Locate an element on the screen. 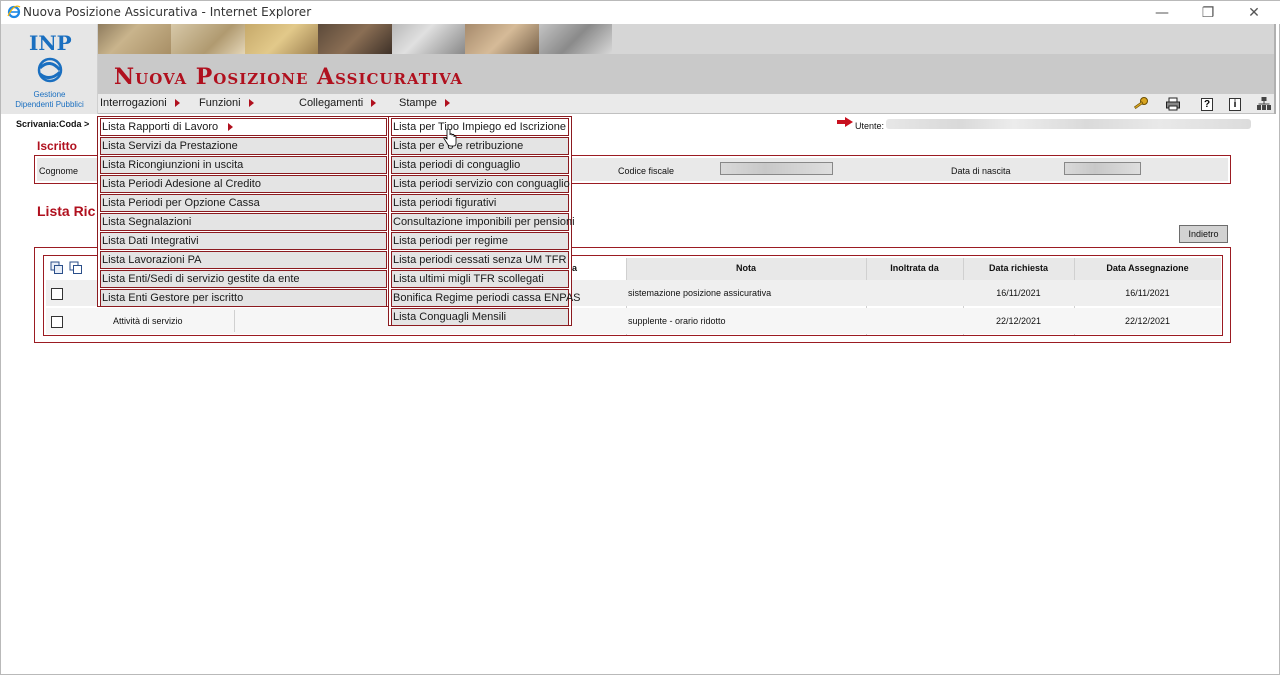  cell-tipo: Attività di servizio is located at coordinates (148, 321).